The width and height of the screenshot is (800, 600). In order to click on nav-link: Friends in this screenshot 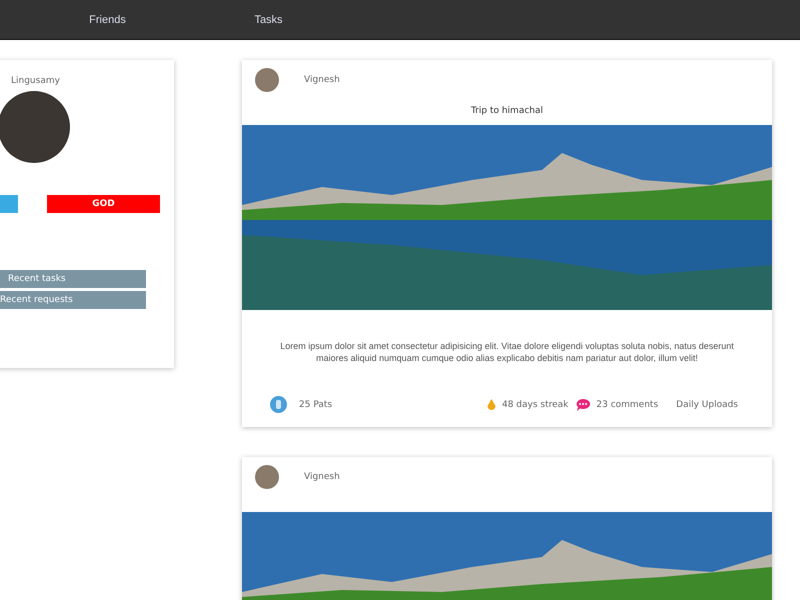, I will do `click(107, 20)`.